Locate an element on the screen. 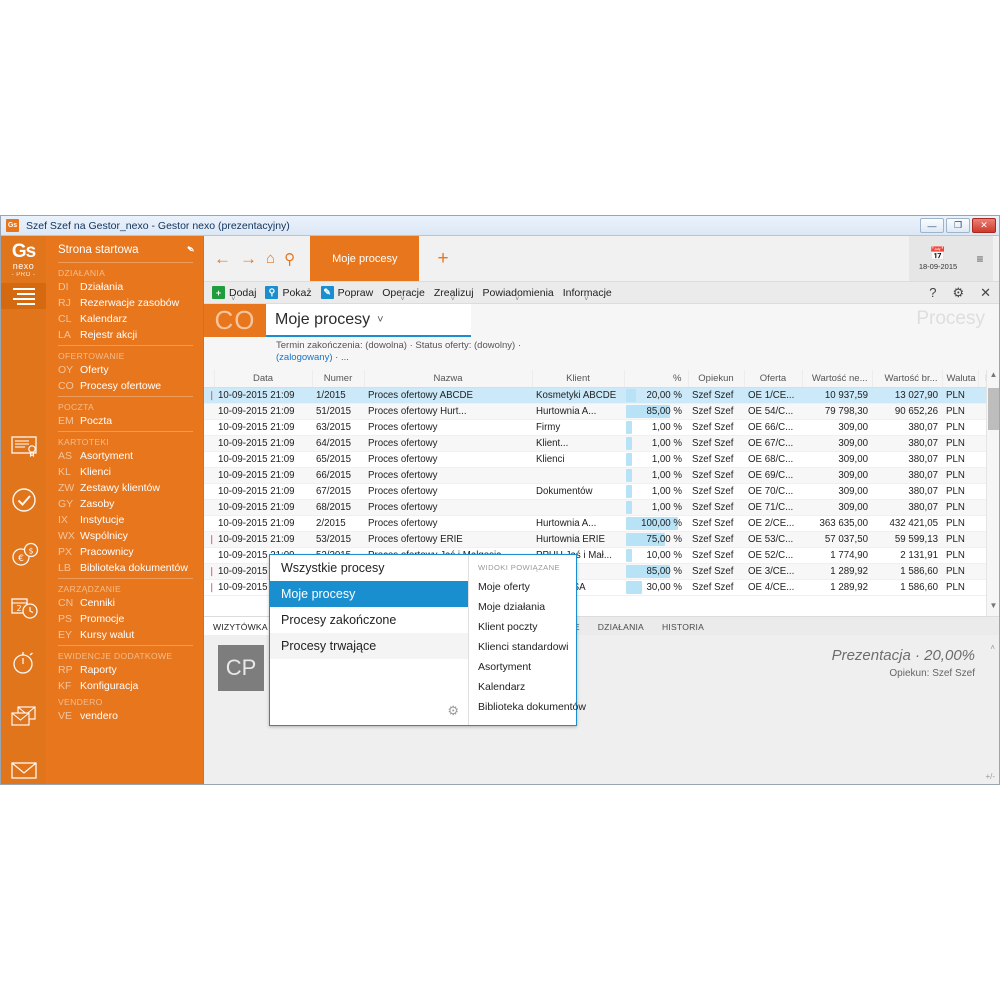 Image resolution: width=1000 pixels, height=1000 pixels. sidebar-item-cl: CL Kalendarz is located at coordinates (124, 319).